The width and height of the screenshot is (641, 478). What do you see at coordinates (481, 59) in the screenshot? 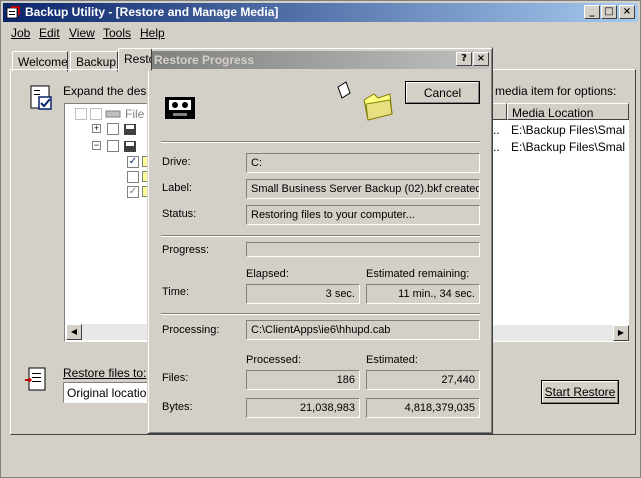
I see `dialog-close-button: ×` at bounding box center [481, 59].